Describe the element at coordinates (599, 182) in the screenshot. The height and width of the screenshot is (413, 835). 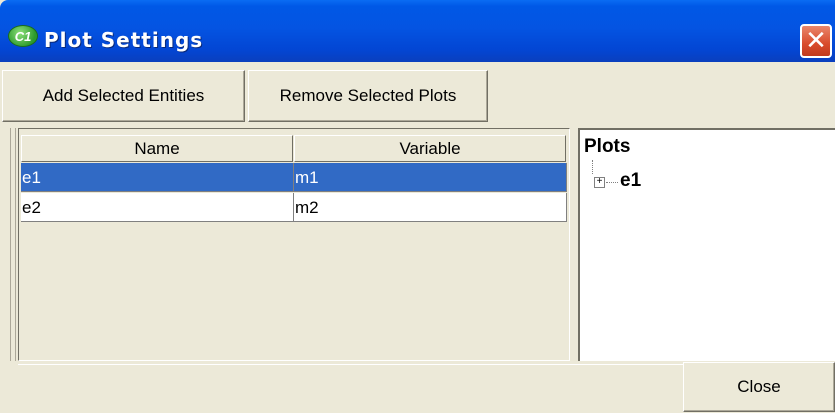
I see `expand-plus-icon: +` at that location.